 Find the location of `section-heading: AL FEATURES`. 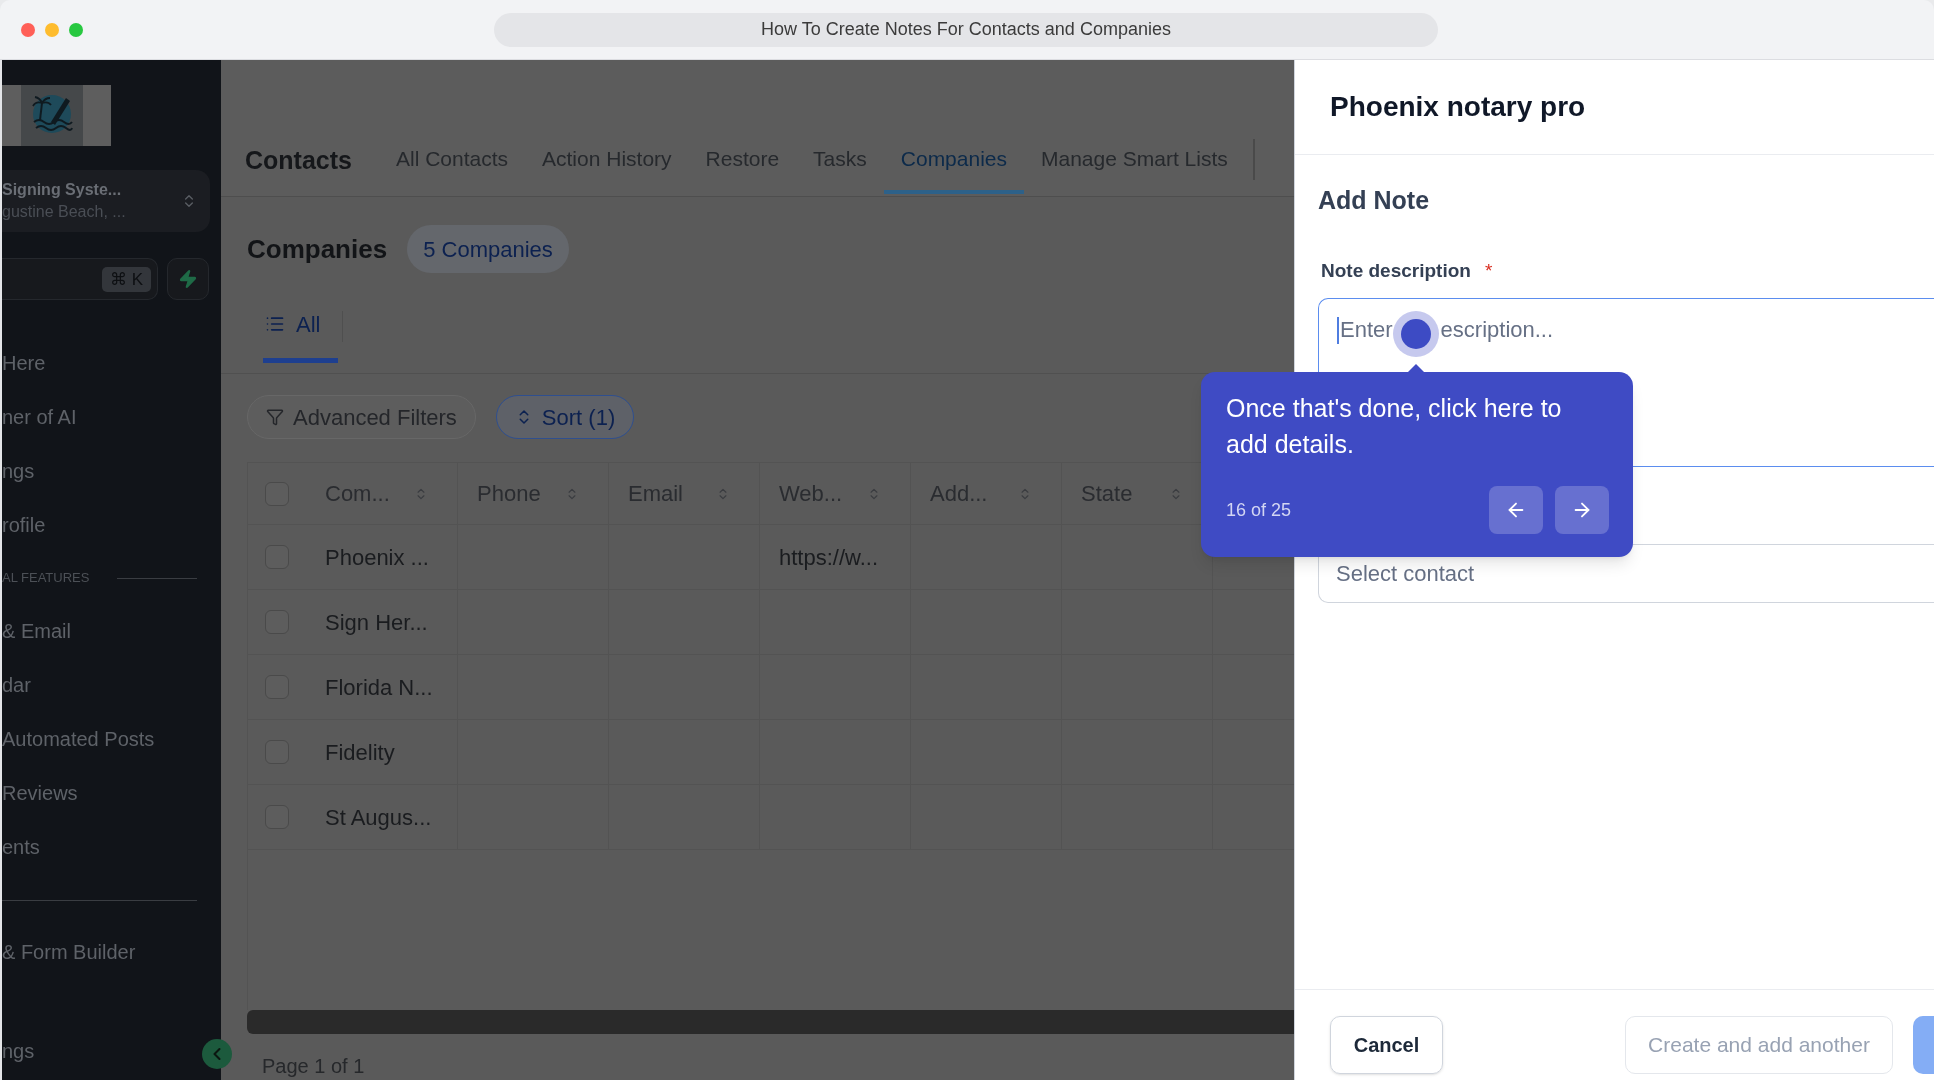

section-heading: AL FEATURES is located at coordinates (46, 578).